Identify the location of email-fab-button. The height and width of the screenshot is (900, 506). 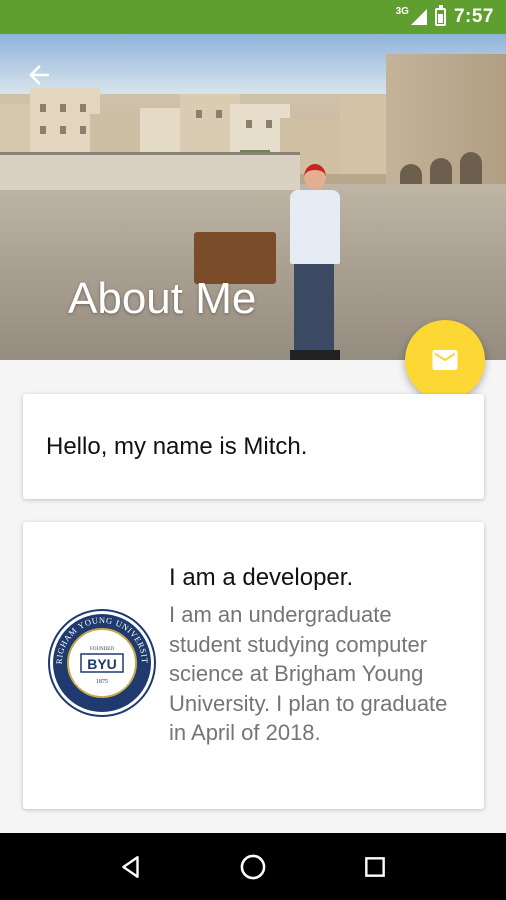
(445, 360).